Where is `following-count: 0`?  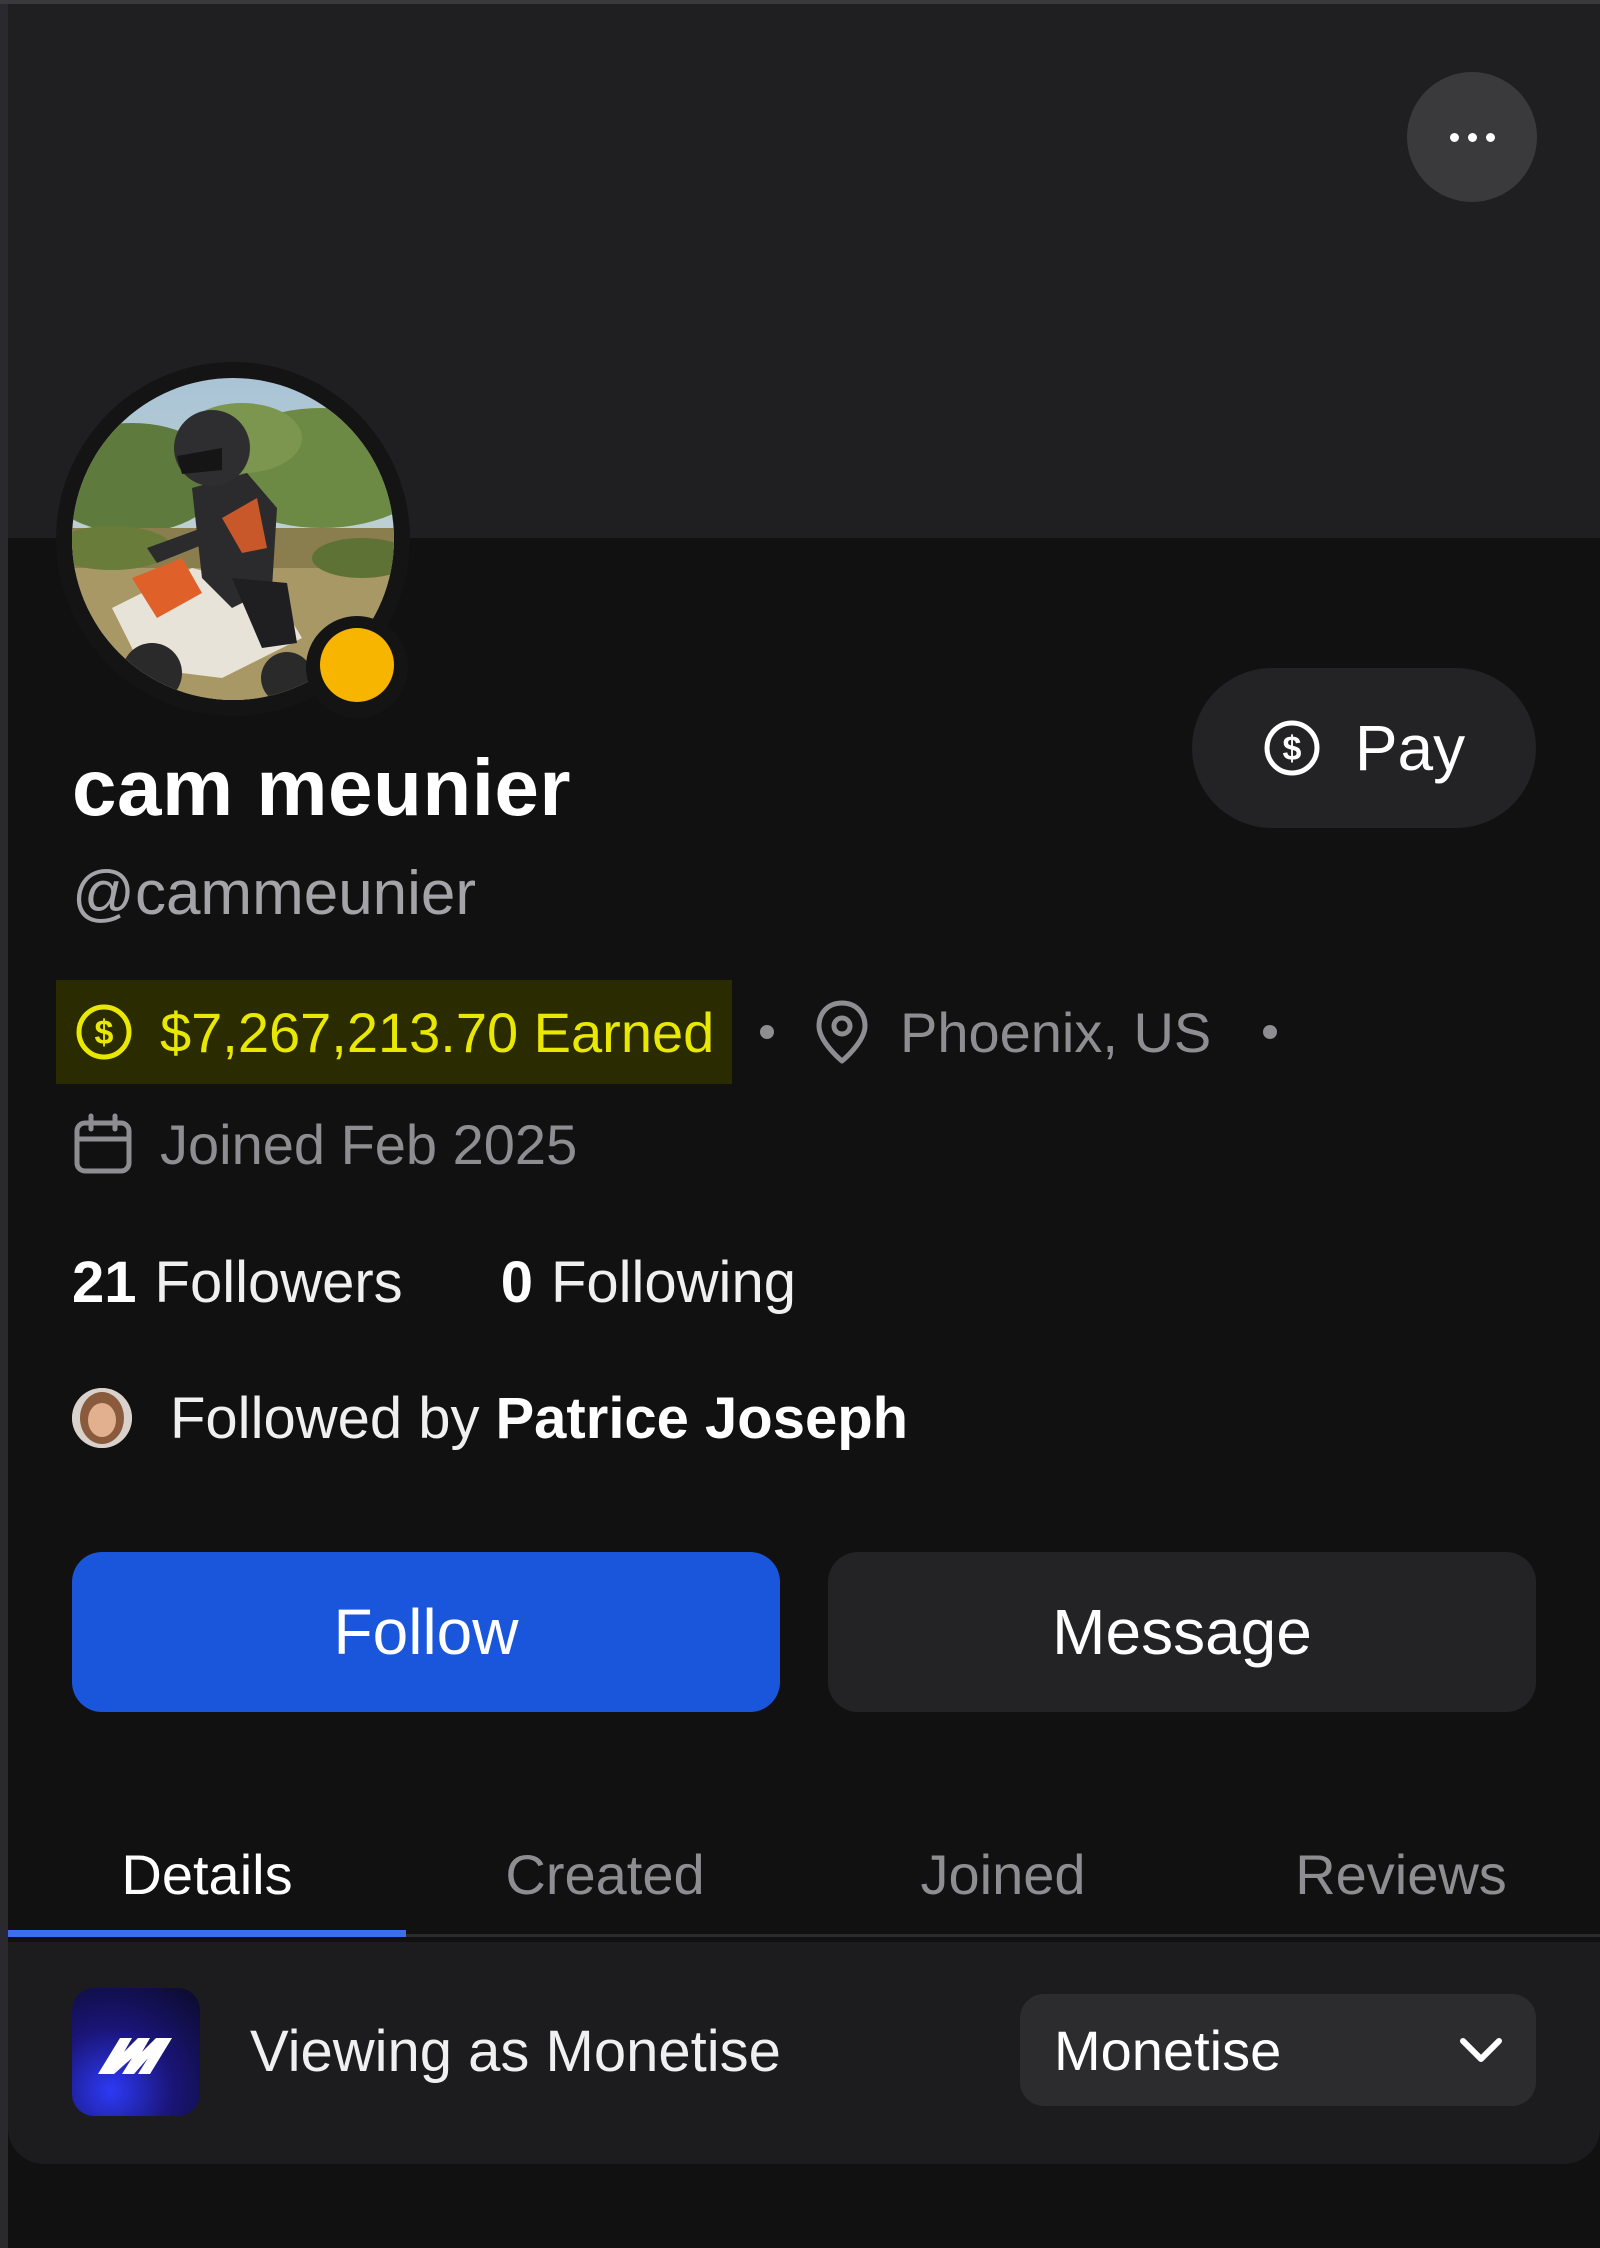
following-count: 0 is located at coordinates (516, 1282).